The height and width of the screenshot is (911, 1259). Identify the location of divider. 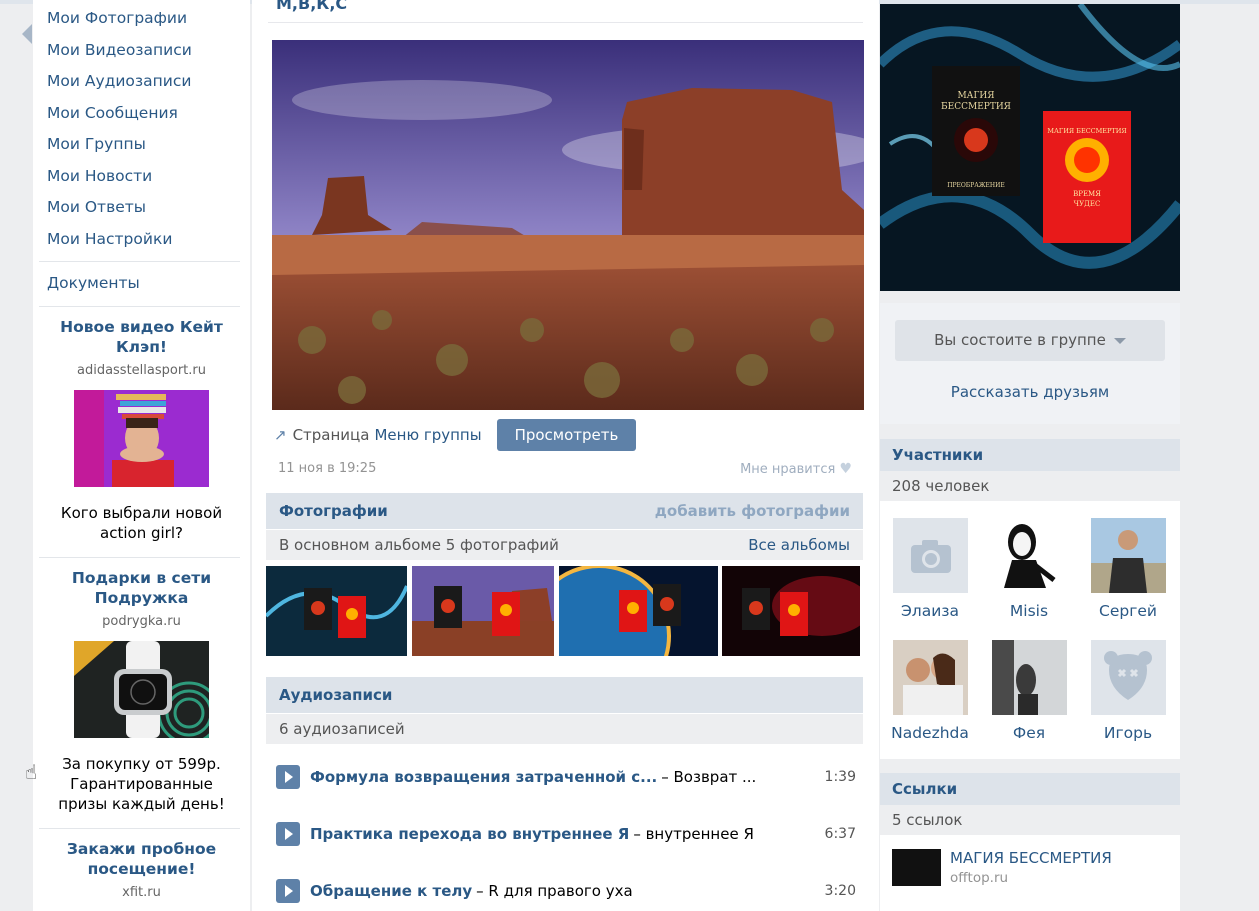
(565, 22).